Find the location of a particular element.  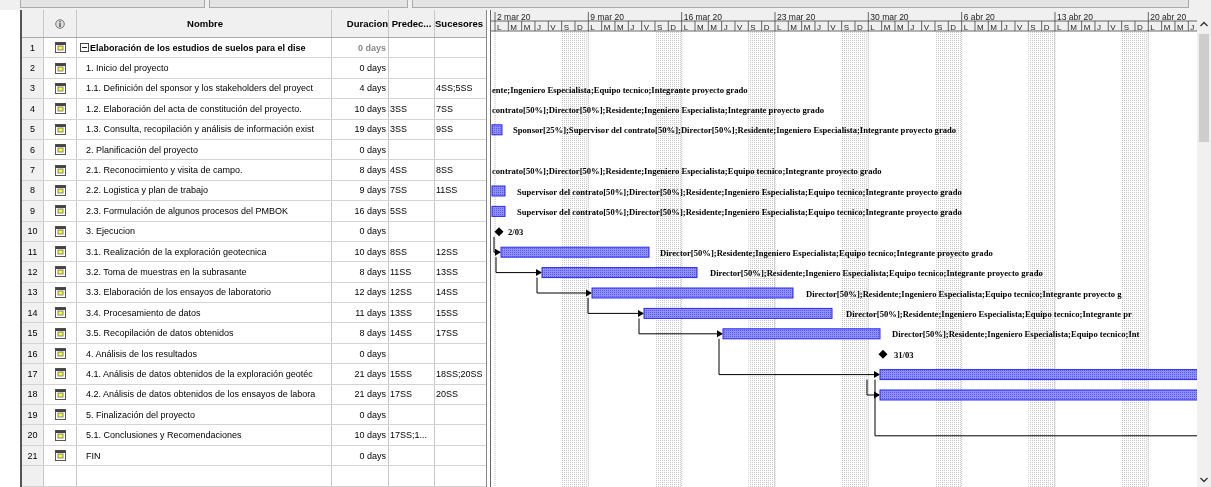

row-number: 3 is located at coordinates (33, 88).